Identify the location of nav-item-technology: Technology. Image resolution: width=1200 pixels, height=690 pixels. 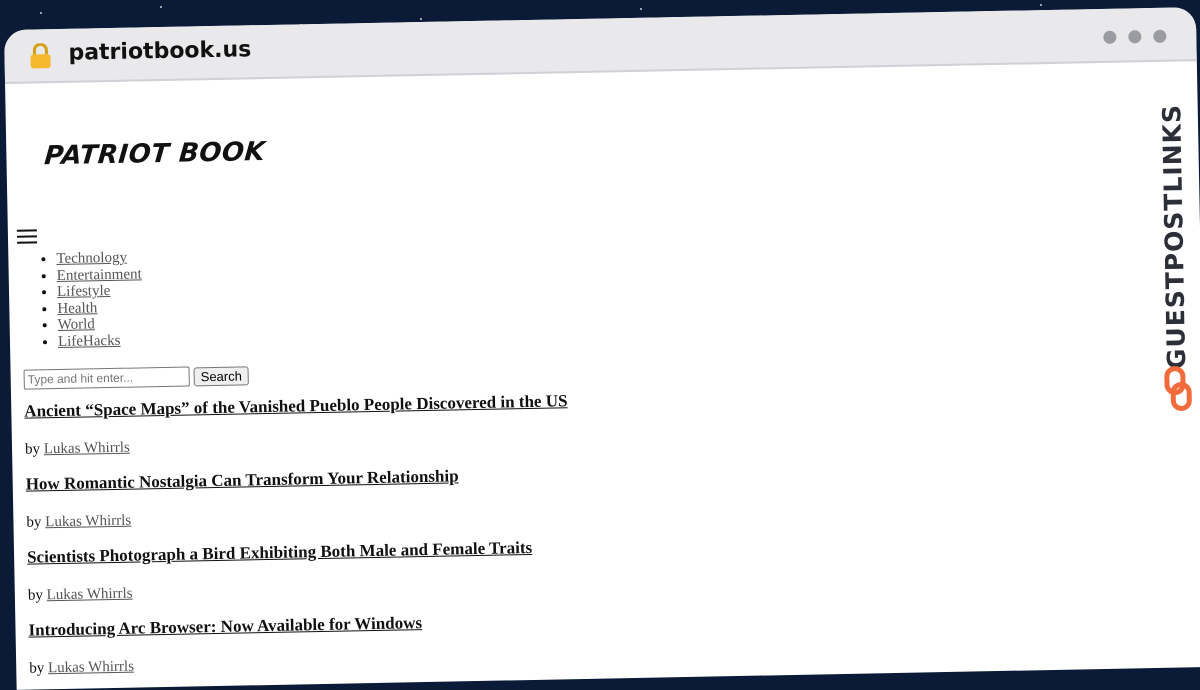
(98, 258).